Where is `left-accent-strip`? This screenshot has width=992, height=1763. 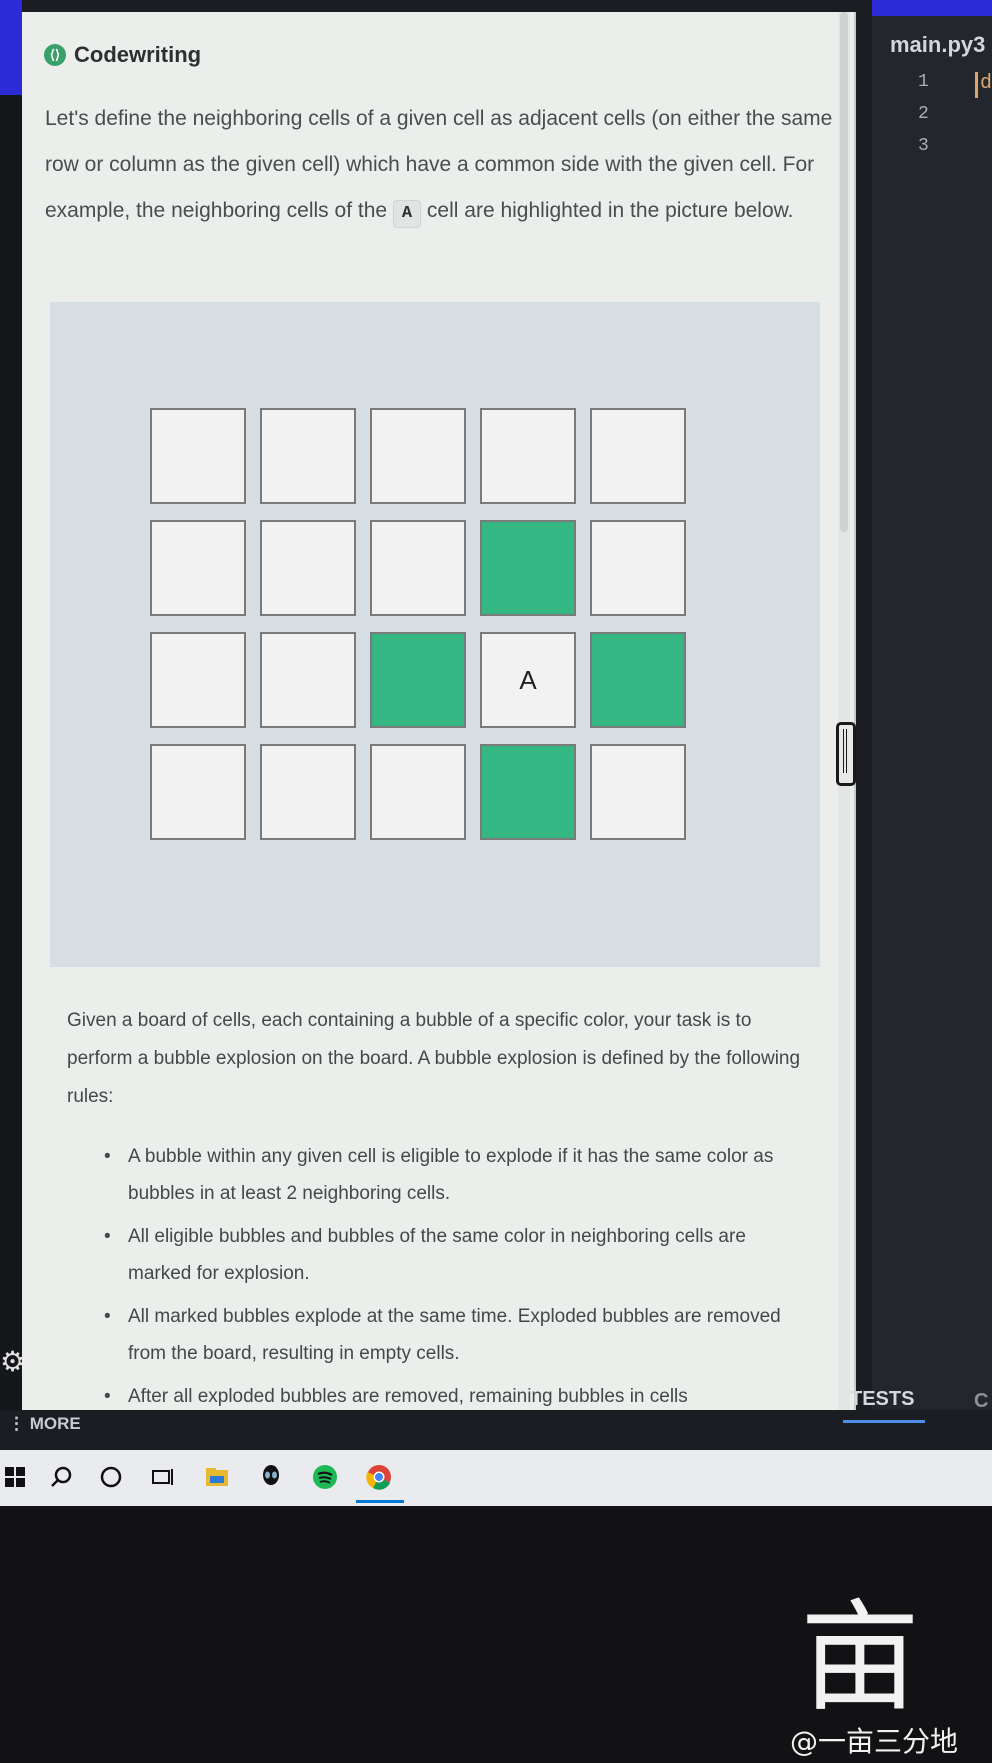 left-accent-strip is located at coordinates (11, 47).